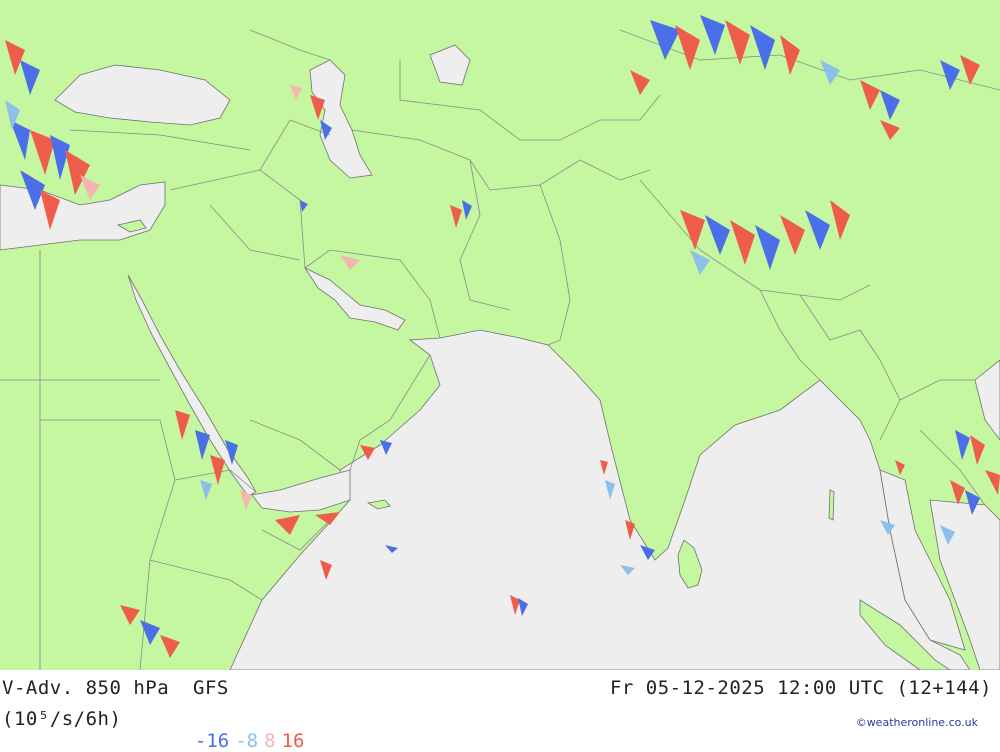 Image resolution: width=1000 pixels, height=752 pixels. Describe the element at coordinates (800, 688) in the screenshot. I see `valid-time: Fr 05-12-2025 12:00 UTC (12+144)` at that location.